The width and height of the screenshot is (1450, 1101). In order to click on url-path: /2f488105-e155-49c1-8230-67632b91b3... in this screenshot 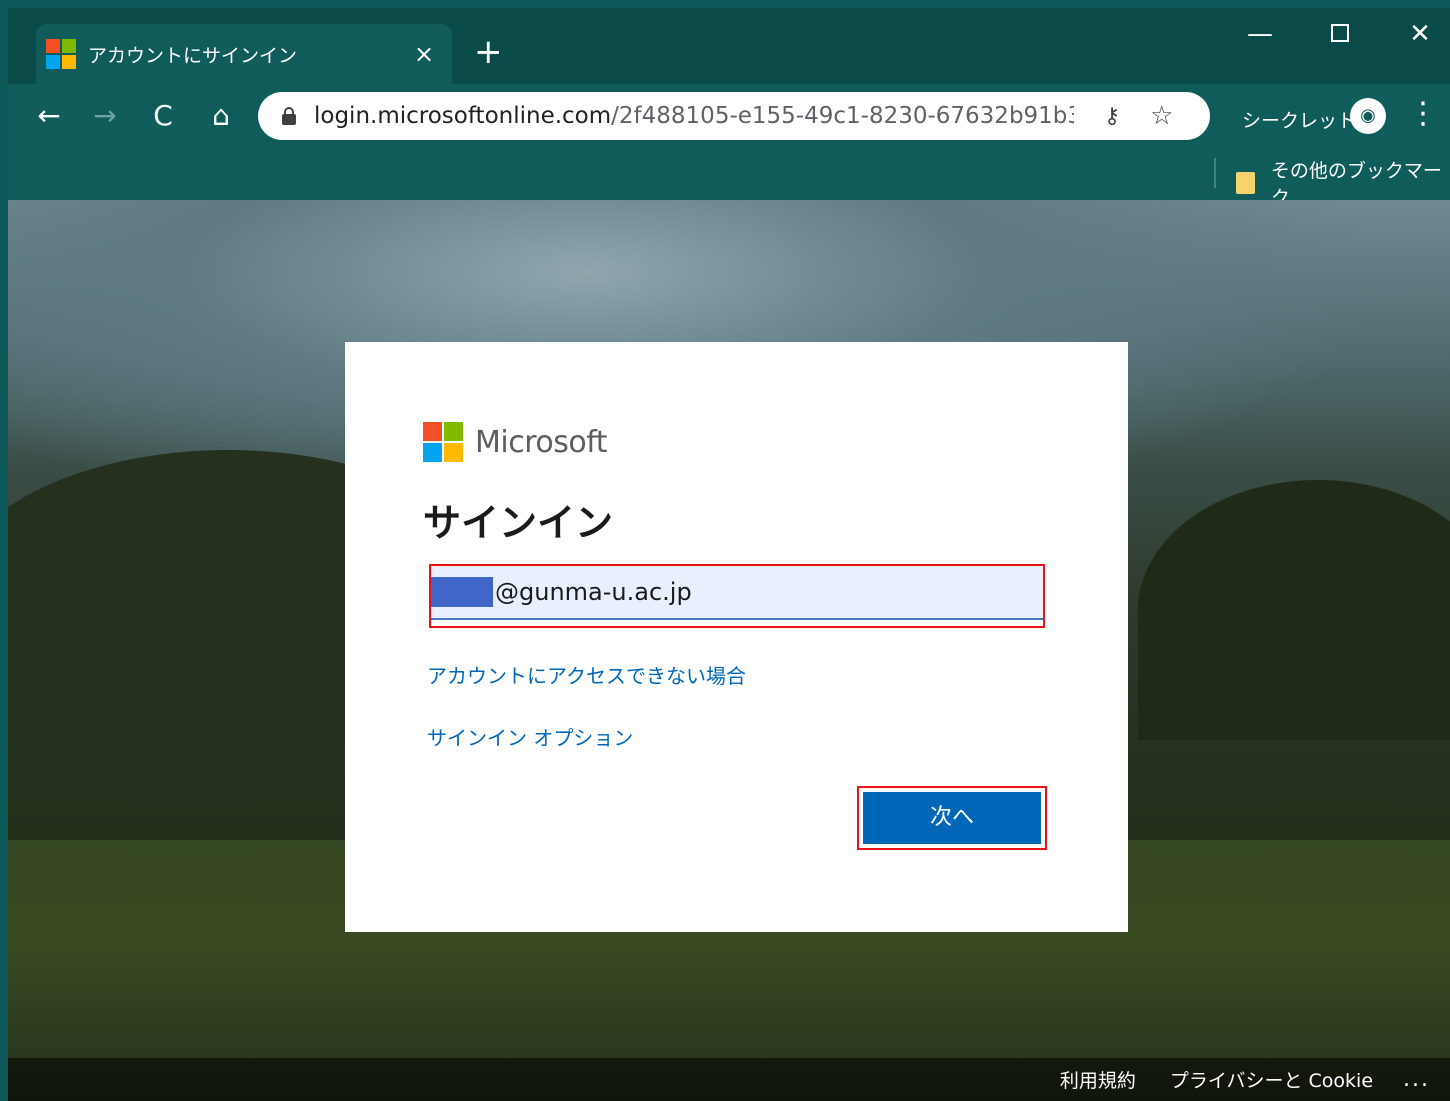, I will do `click(842, 116)`.